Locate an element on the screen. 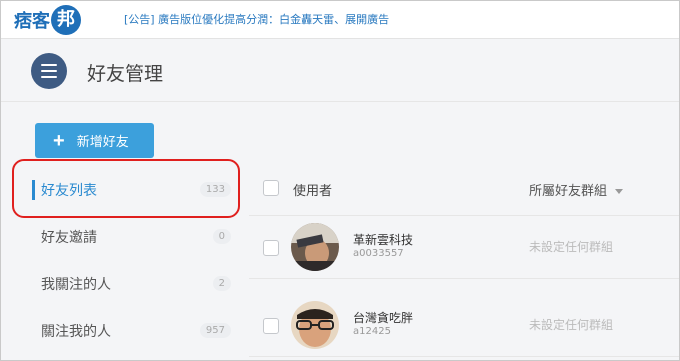  add-friend-button: + 新增好友 is located at coordinates (94, 140).